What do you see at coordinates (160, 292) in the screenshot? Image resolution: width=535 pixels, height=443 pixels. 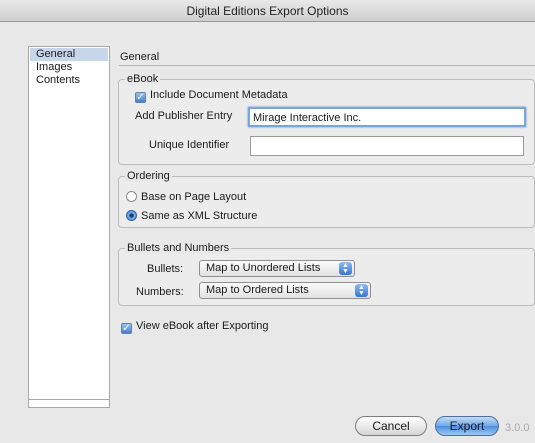 I see `numbers-label: Numbers:` at bounding box center [160, 292].